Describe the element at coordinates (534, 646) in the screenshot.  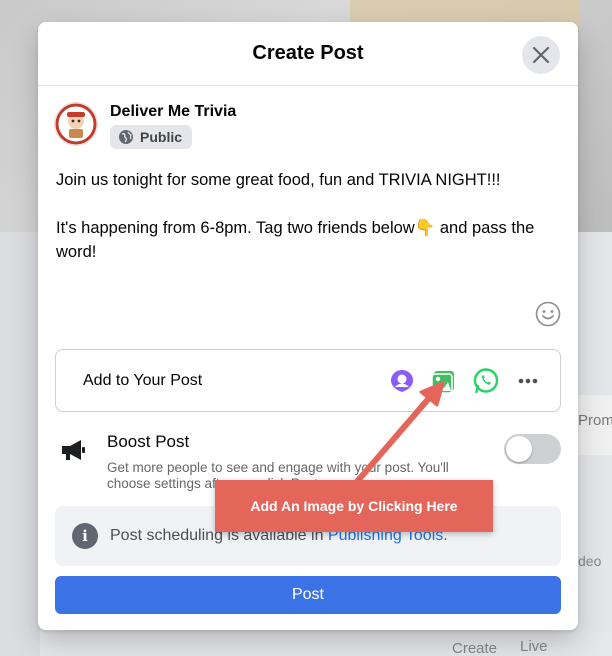
I see `background-live-label: Live` at that location.